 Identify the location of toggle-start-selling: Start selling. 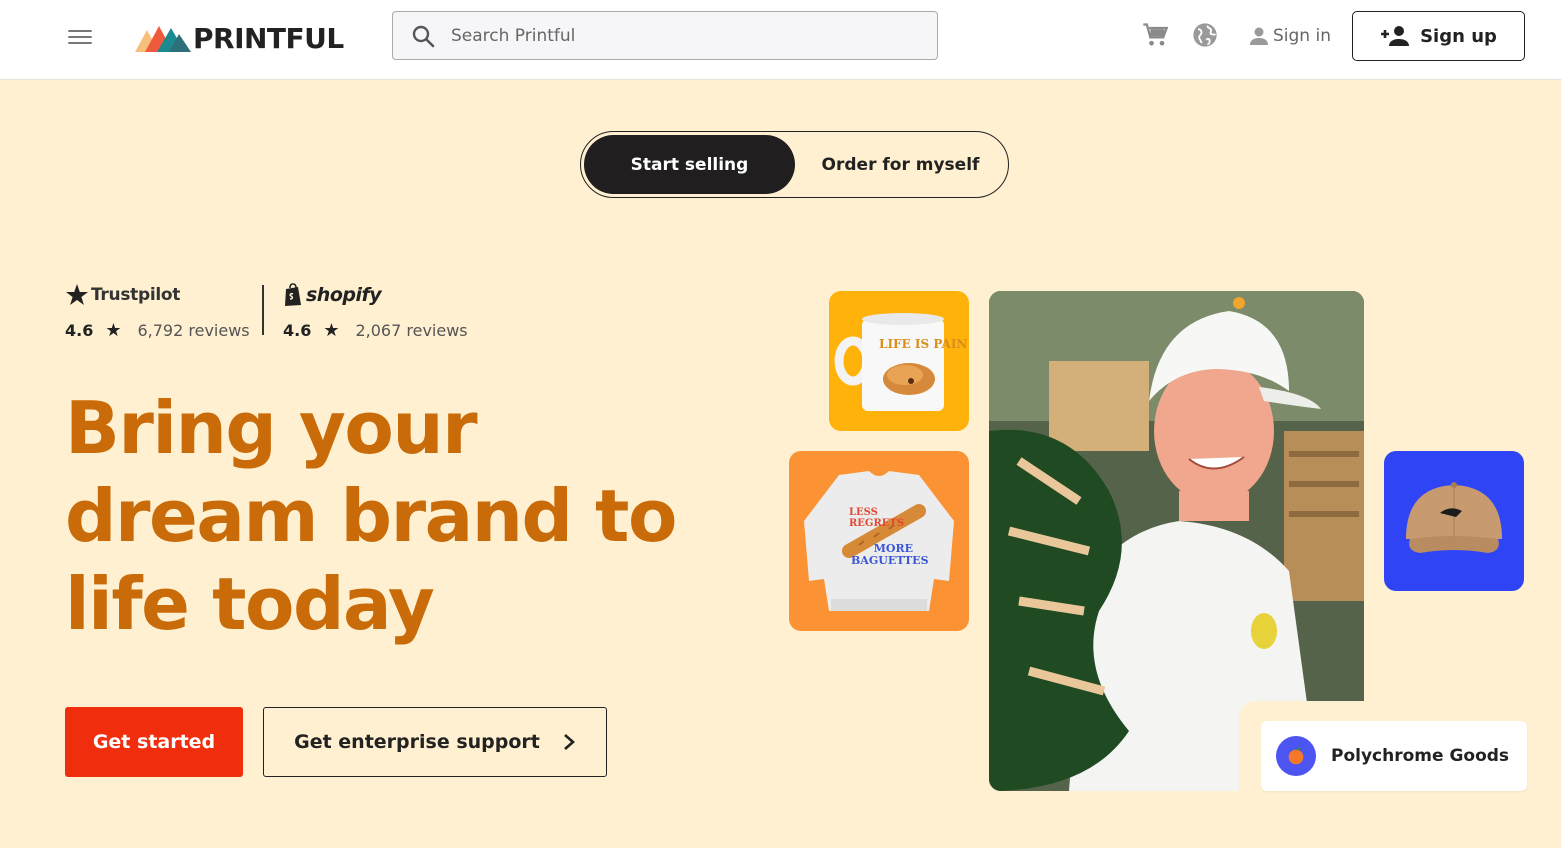
(689, 164).